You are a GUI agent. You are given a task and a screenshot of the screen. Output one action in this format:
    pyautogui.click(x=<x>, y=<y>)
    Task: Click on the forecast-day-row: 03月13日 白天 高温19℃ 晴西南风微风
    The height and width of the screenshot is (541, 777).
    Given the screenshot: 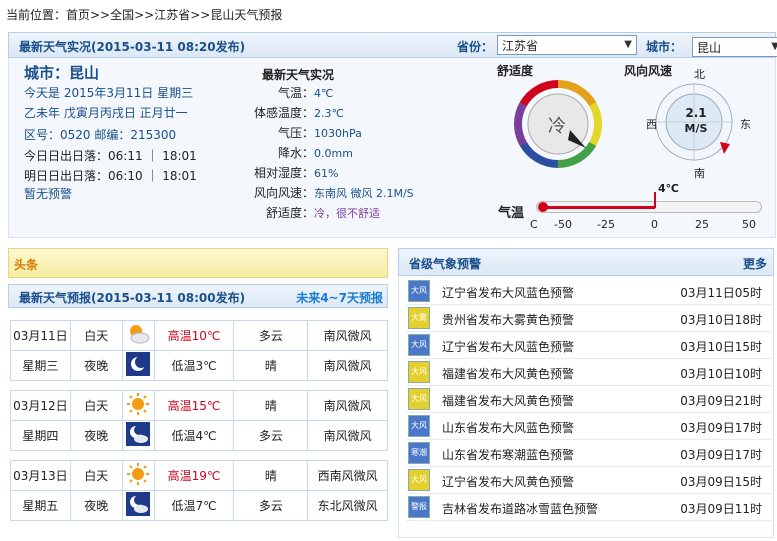 What is the action you would take?
    pyautogui.click(x=199, y=475)
    